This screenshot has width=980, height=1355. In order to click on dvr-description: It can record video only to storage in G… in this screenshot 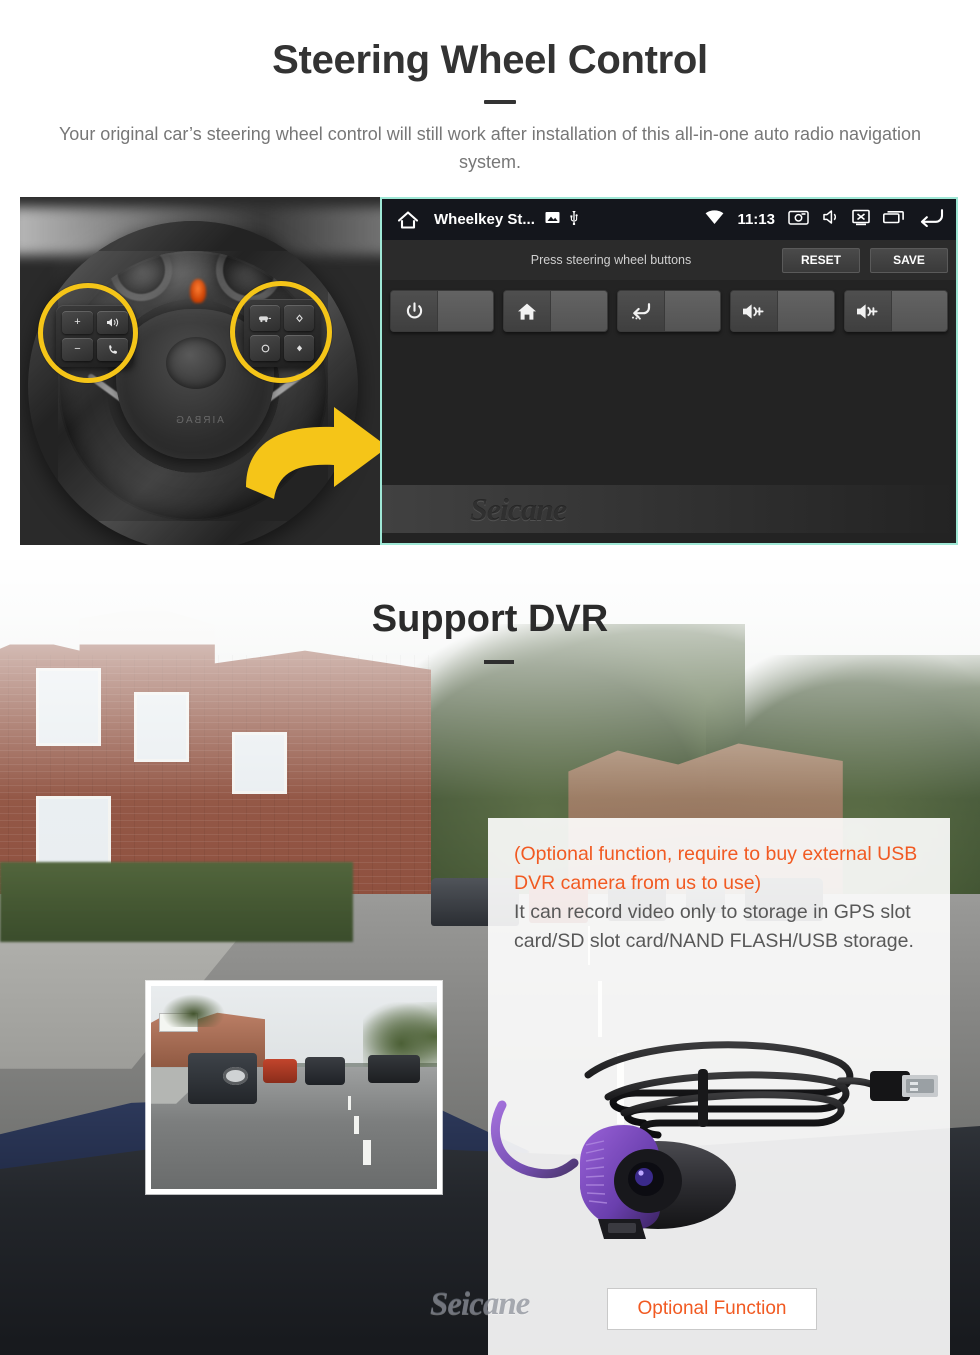, I will do `click(714, 926)`.